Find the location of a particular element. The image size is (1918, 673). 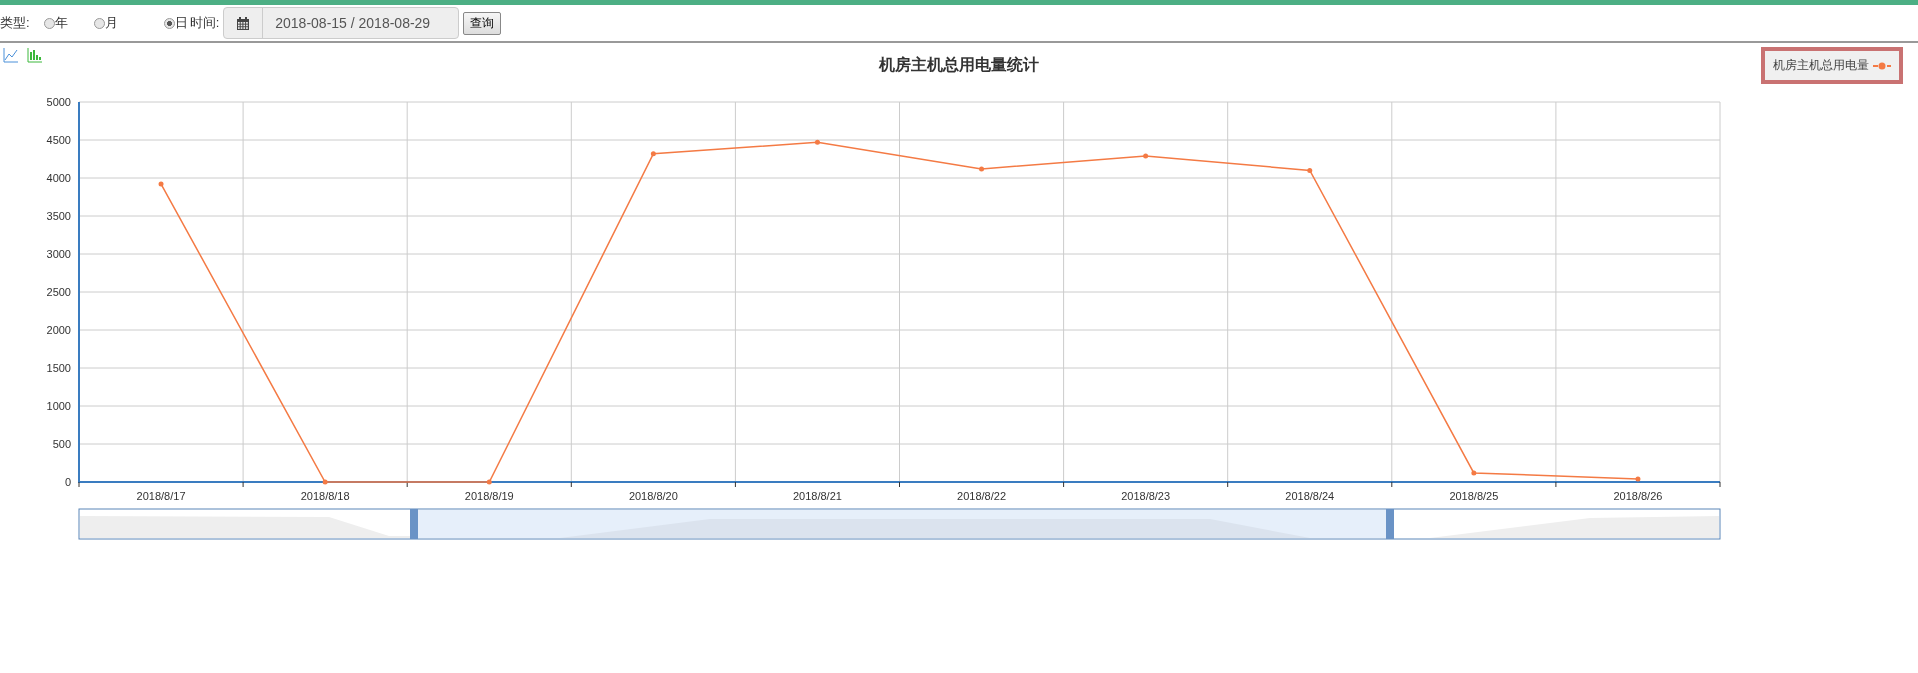

y-axis-label: 1000 is located at coordinates (58, 406).